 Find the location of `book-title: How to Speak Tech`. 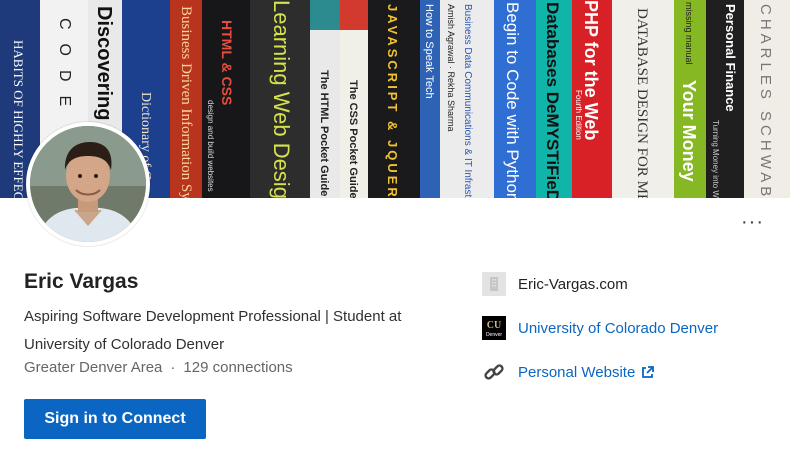

book-title: How to Speak Tech is located at coordinates (429, 51).